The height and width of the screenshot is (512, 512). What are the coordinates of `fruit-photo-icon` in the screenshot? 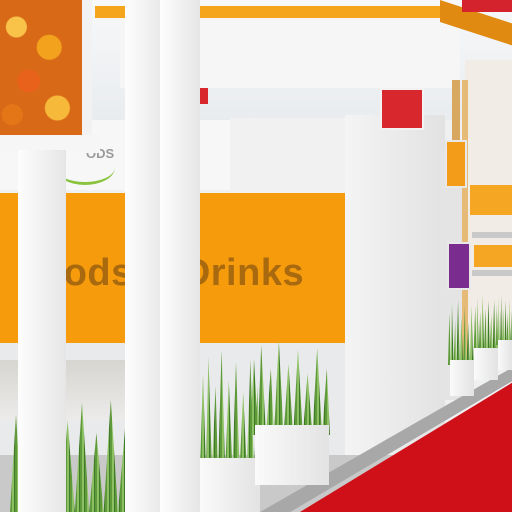 It's located at (41, 67).